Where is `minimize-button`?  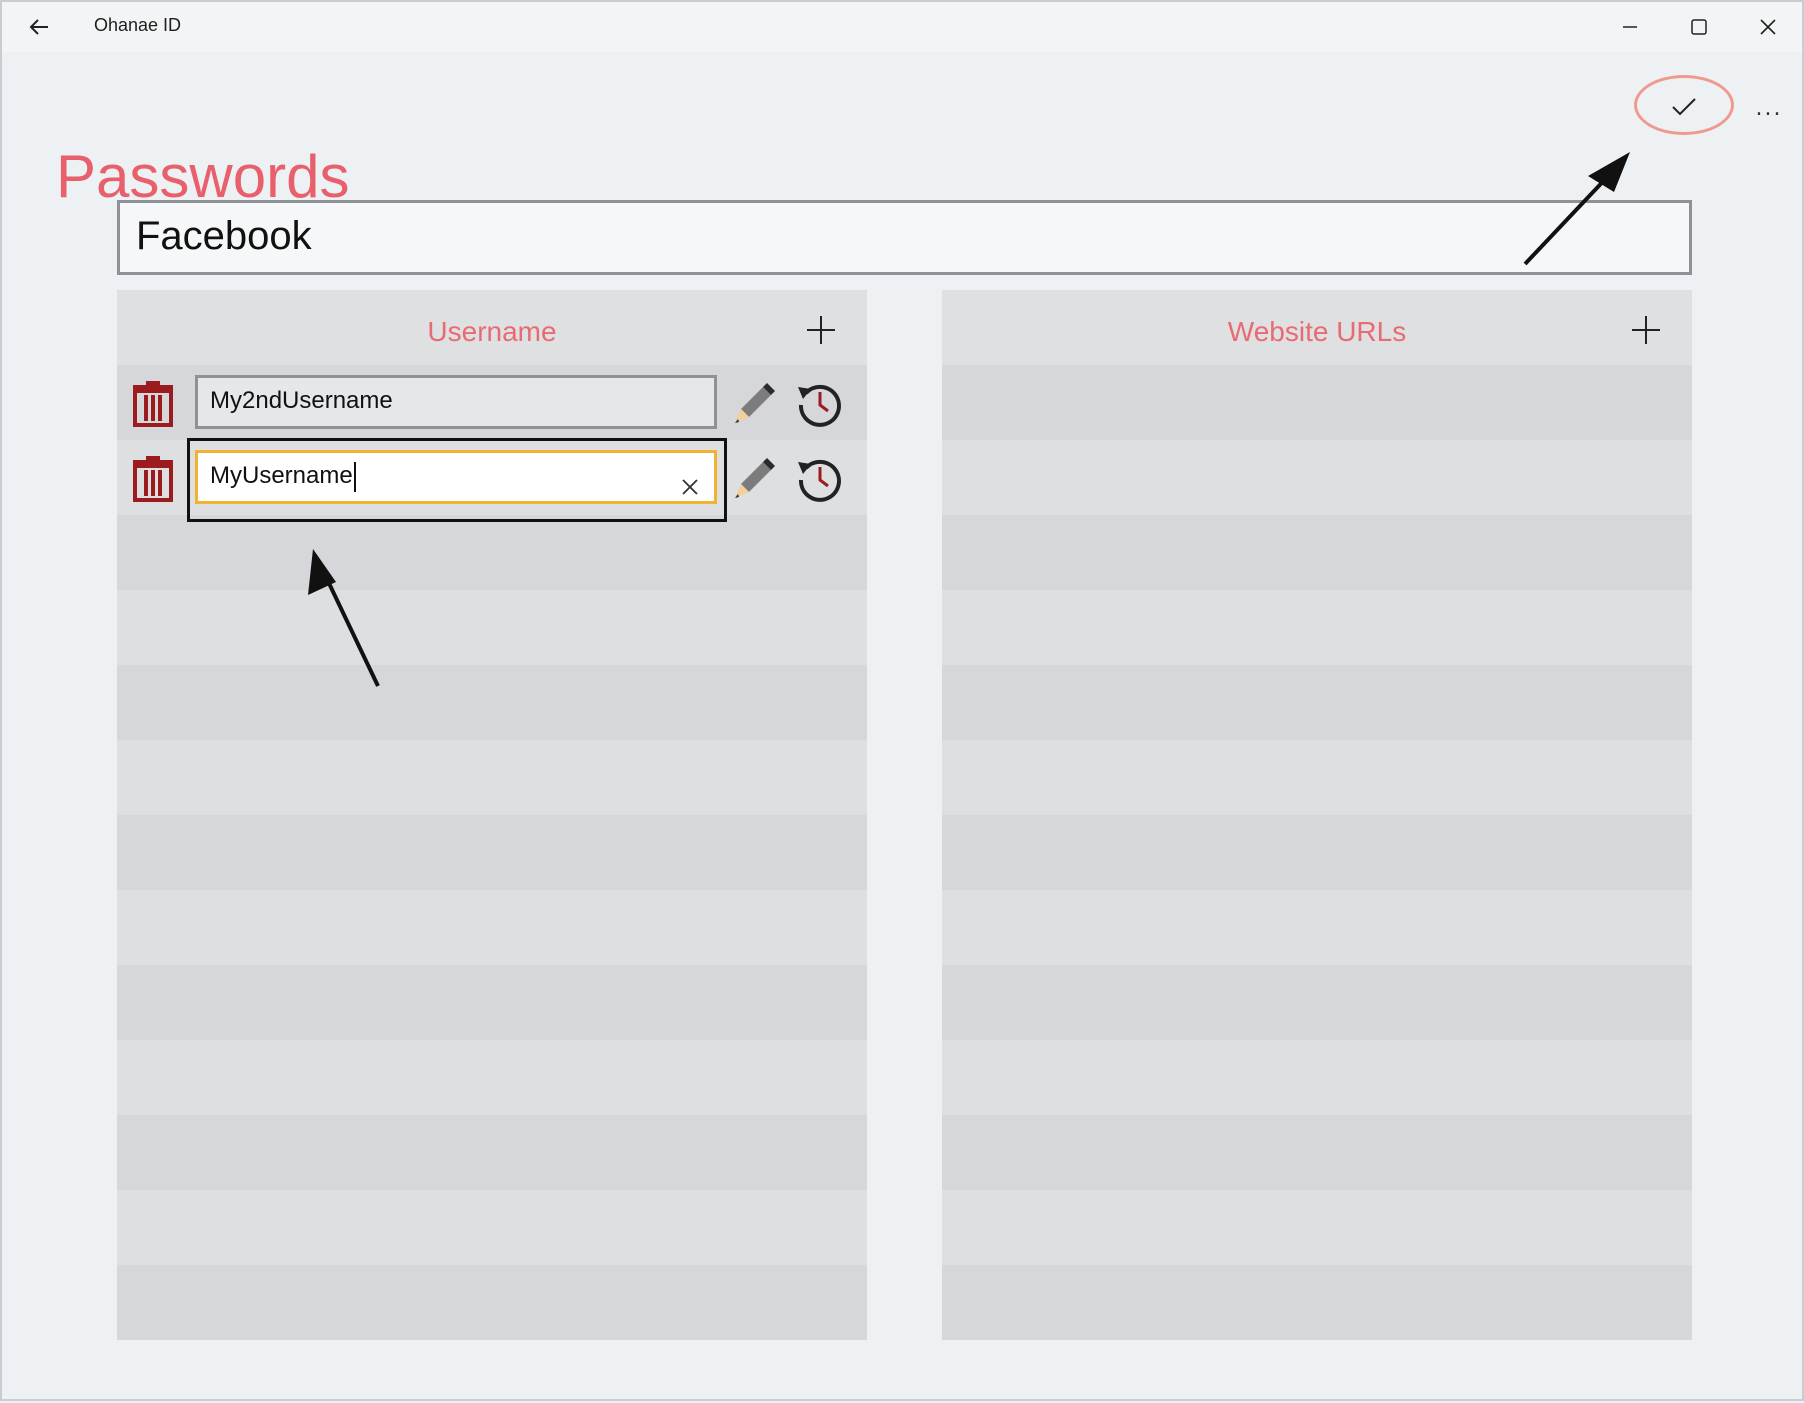 minimize-button is located at coordinates (1630, 27).